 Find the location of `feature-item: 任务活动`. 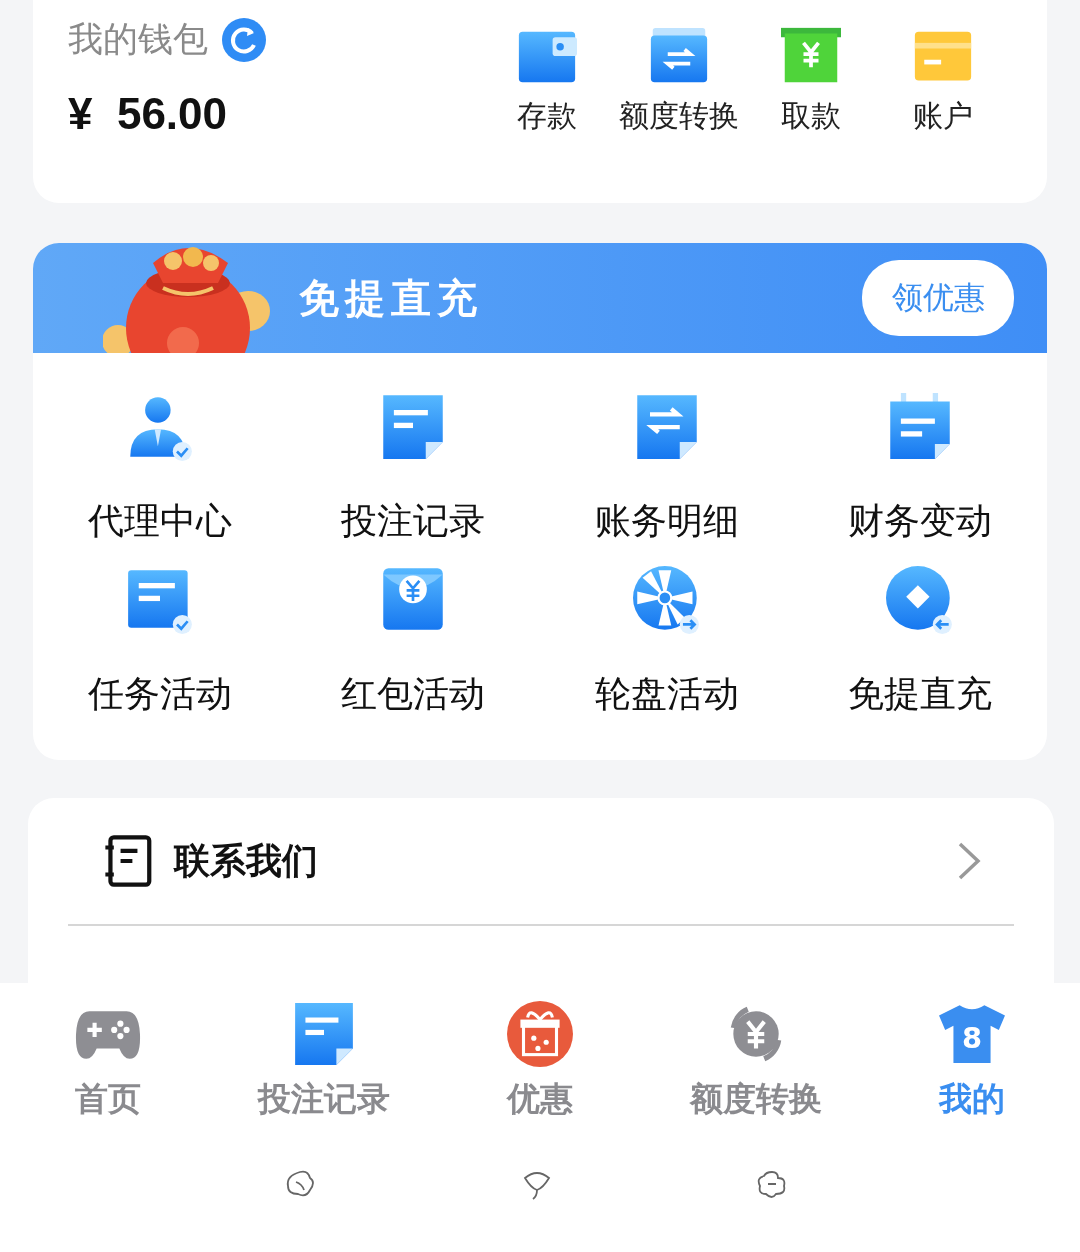

feature-item: 任务活动 is located at coordinates (160, 642).